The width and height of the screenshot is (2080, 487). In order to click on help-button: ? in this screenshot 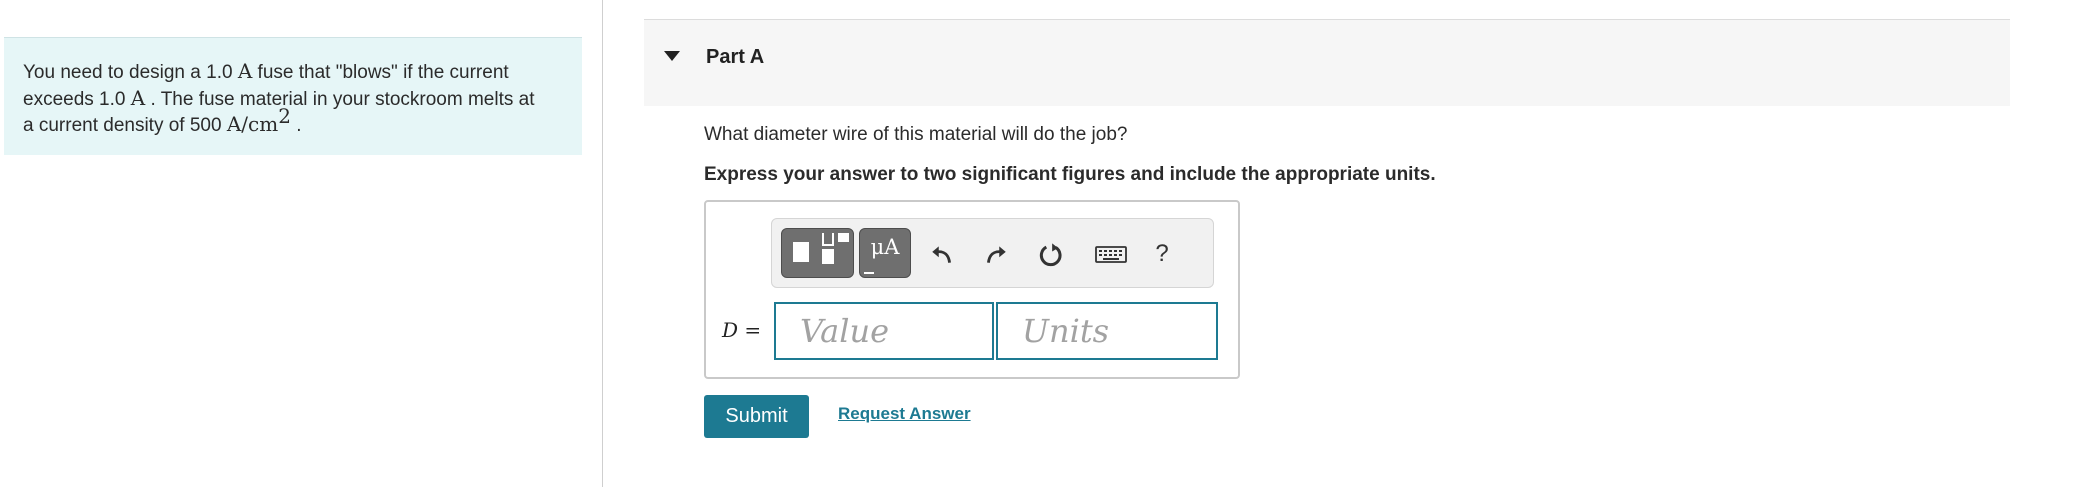, I will do `click(1162, 254)`.